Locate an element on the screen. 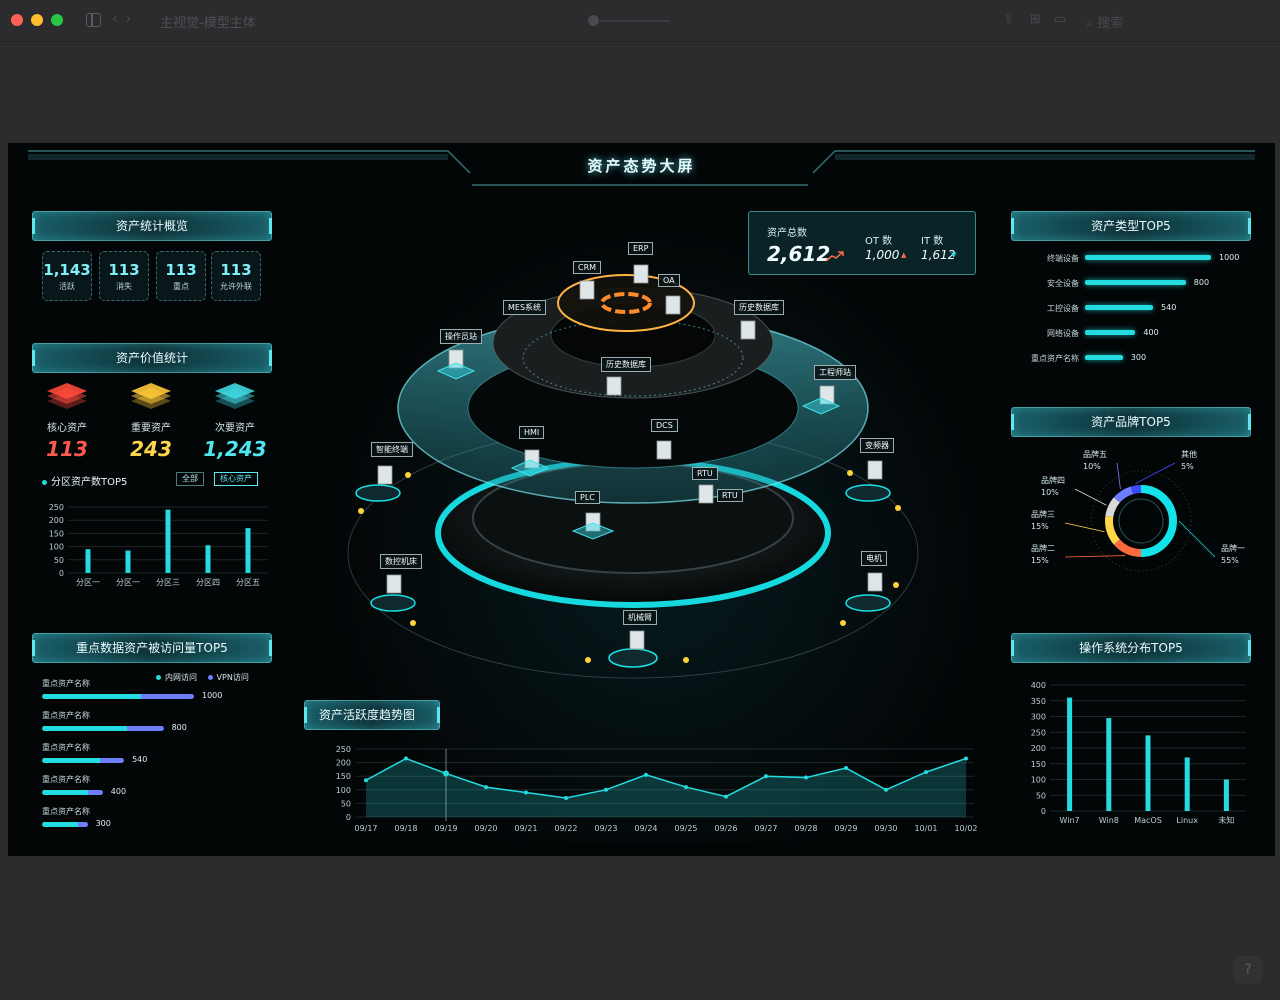 The image size is (1280, 1000). close-window-button is located at coordinates (17, 20).